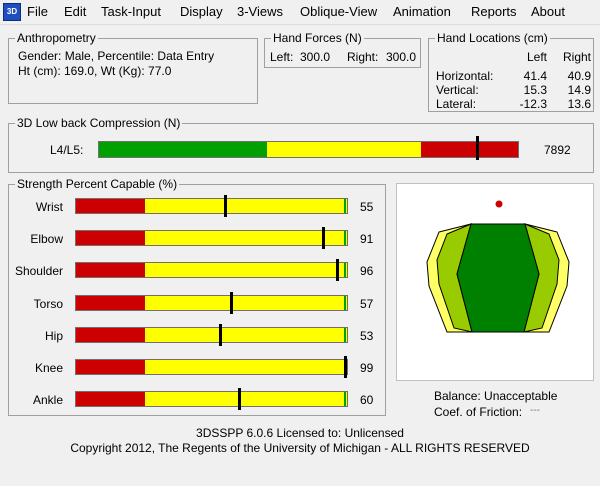 This screenshot has width=600, height=486. What do you see at coordinates (535, 90) in the screenshot?
I see `hand-location-left-value: 15.3` at bounding box center [535, 90].